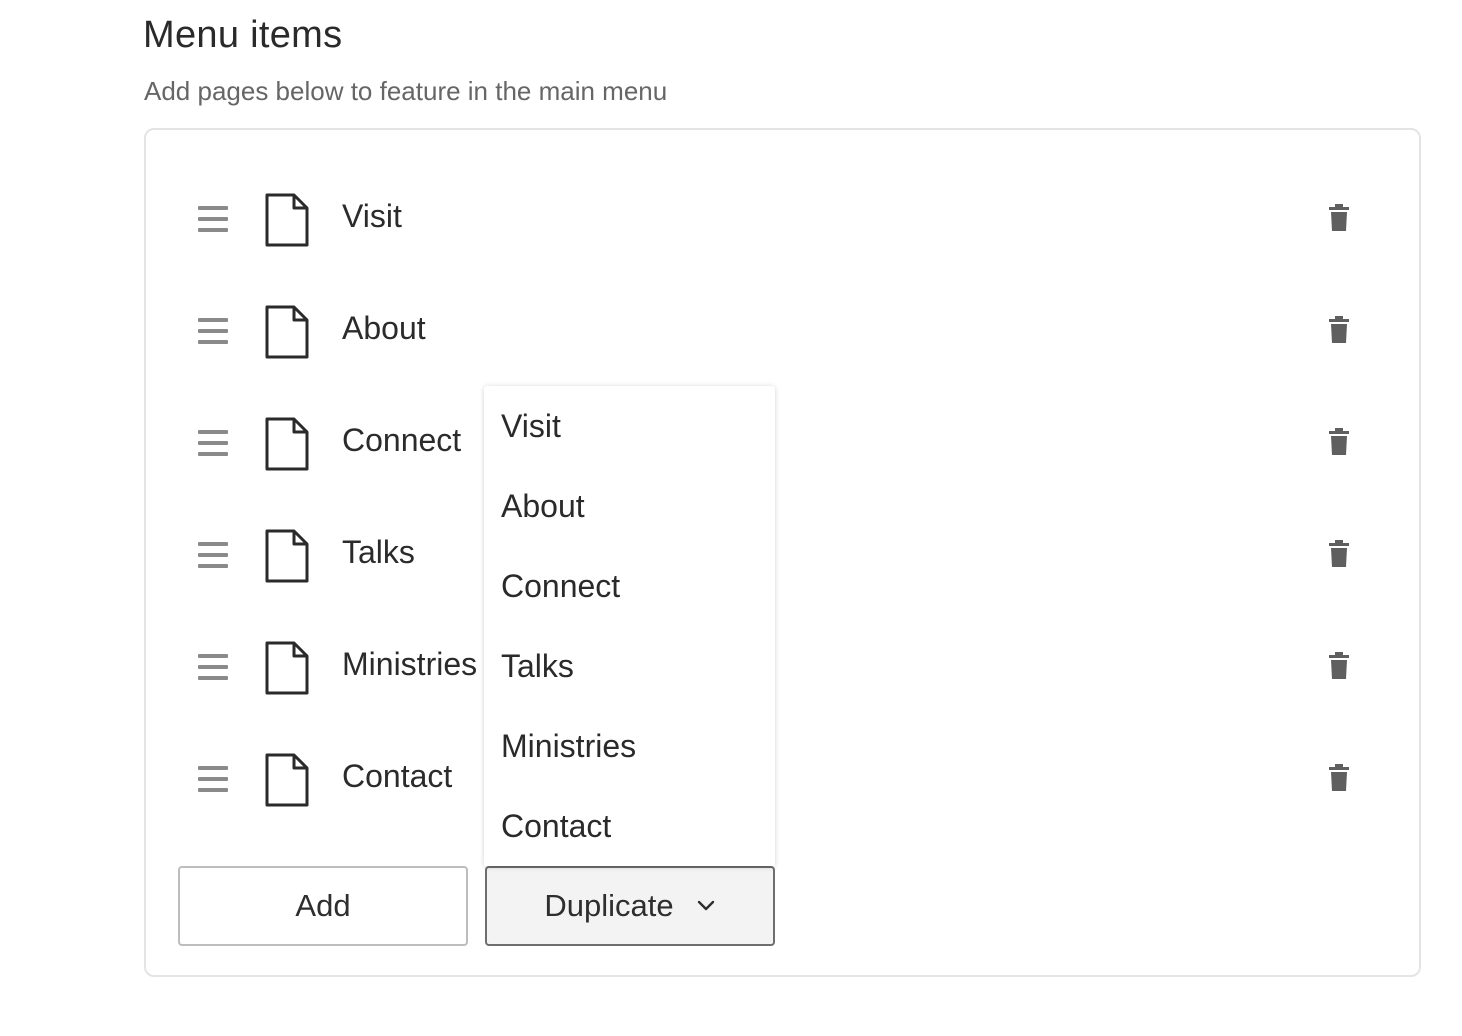 This screenshot has height=1036, width=1462. Describe the element at coordinates (782, 668) in the screenshot. I see `menu-item-row: Ministries` at that location.